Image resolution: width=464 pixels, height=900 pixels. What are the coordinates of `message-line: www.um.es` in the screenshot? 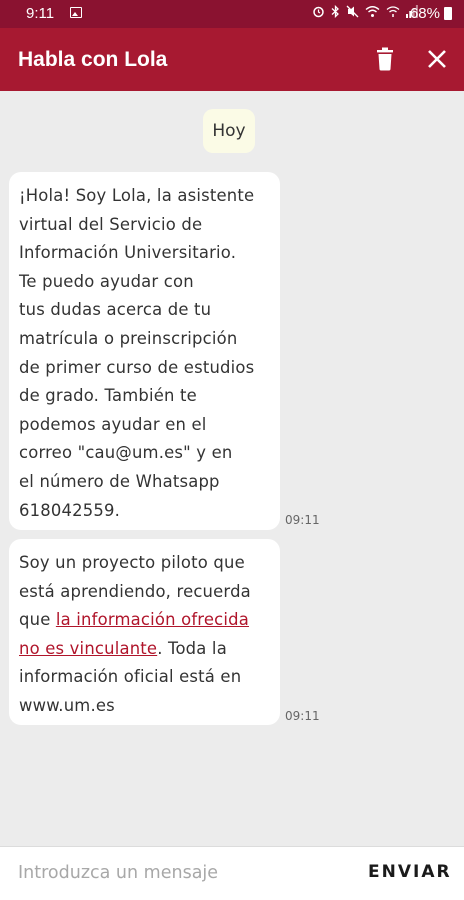 It's located at (67, 705).